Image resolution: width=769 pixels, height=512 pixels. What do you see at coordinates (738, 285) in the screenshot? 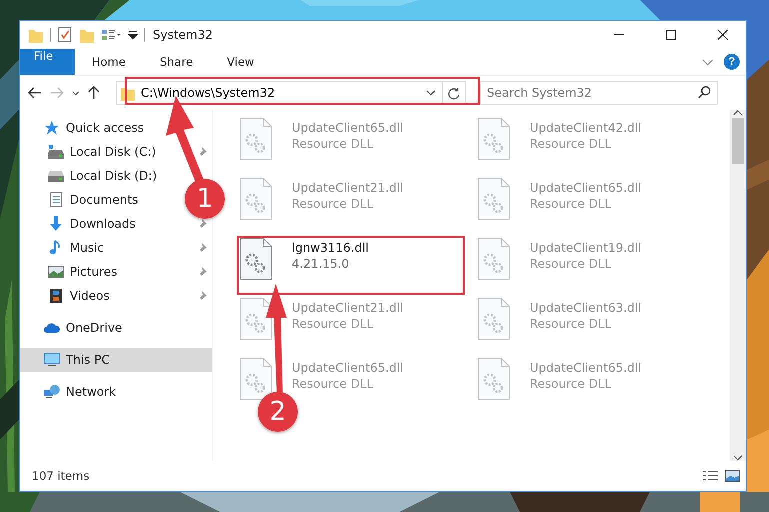
I see `scrollbar` at bounding box center [738, 285].